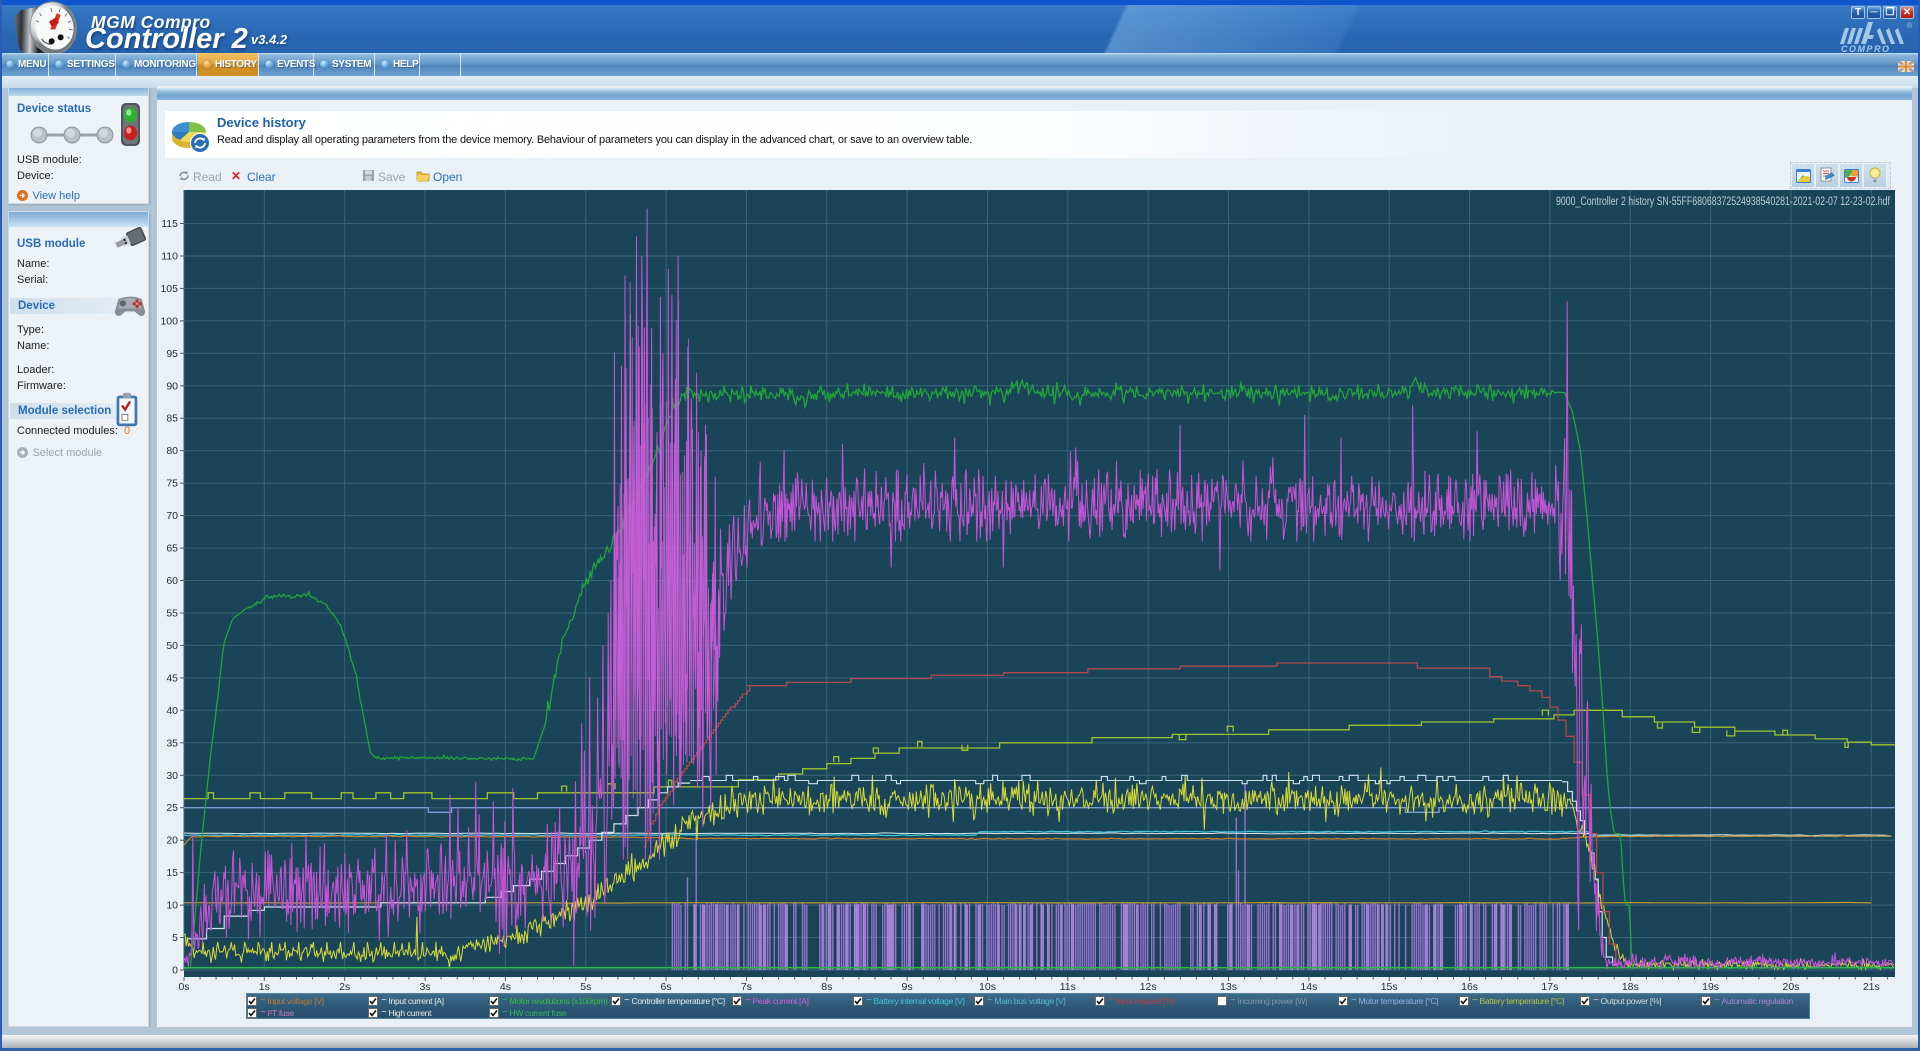 This screenshot has width=1920, height=1051. Describe the element at coordinates (1866, 48) in the screenshot. I see `svg-text: COMPRO` at that location.